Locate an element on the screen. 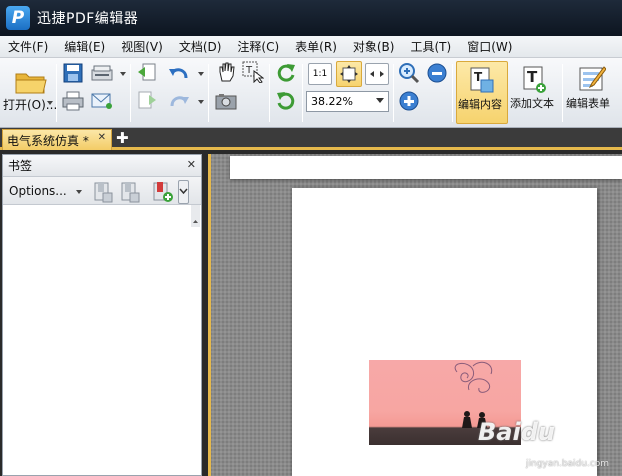 The image size is (622, 476). fit-width-icon is located at coordinates (377, 74).